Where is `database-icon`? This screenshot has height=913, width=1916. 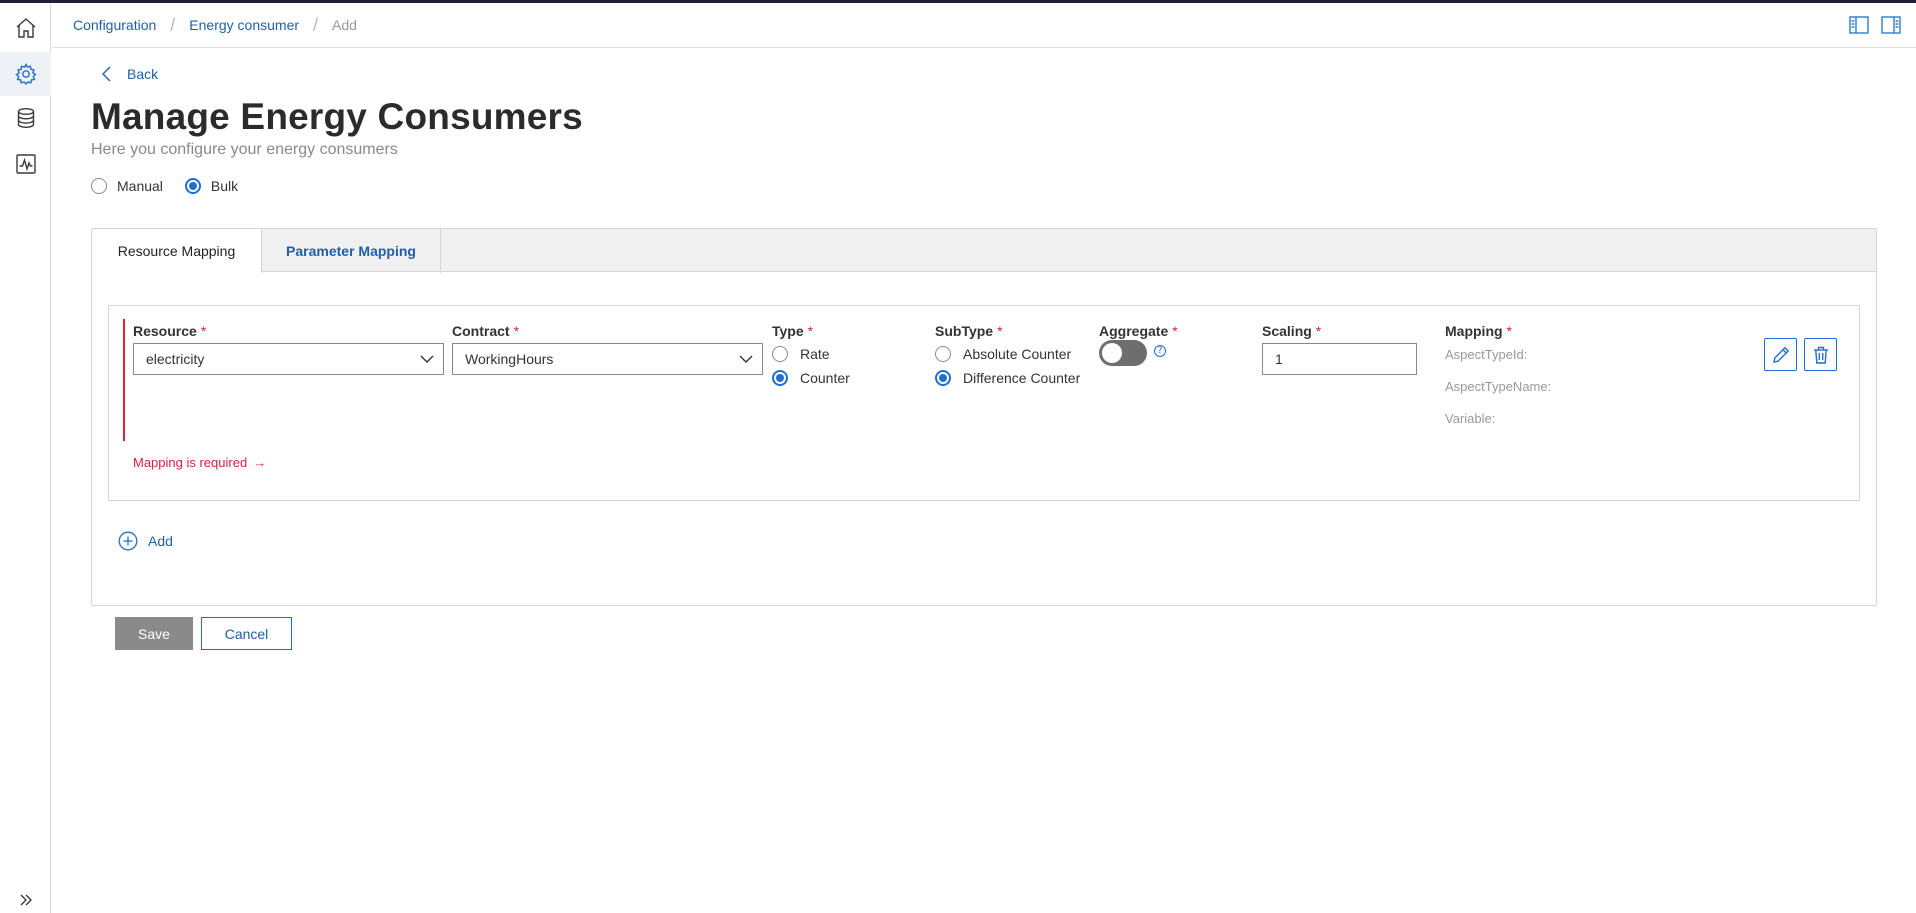 database-icon is located at coordinates (25, 118).